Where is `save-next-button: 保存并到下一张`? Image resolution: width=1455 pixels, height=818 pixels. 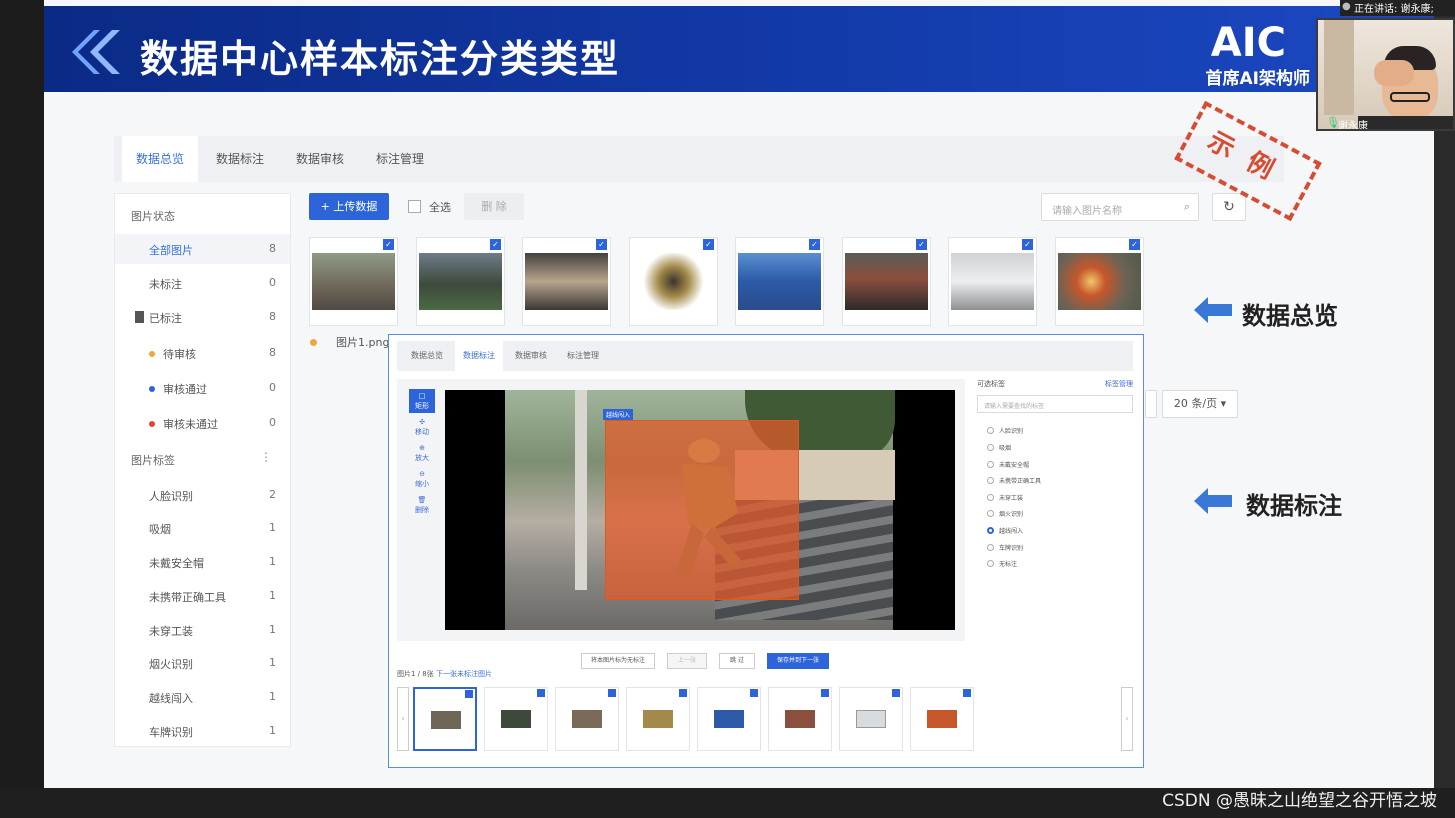
save-next-button: 保存并到下一张 is located at coordinates (798, 661).